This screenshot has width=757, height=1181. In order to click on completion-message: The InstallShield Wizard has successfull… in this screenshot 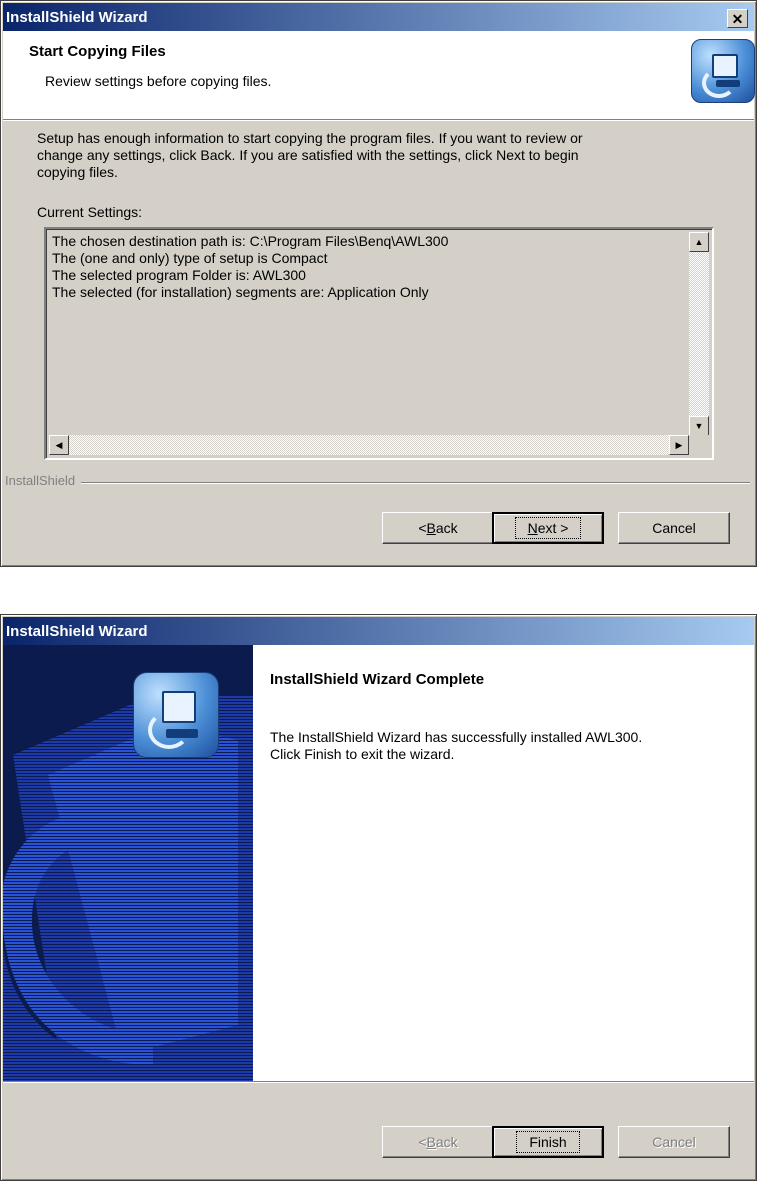, I will do `click(505, 746)`.